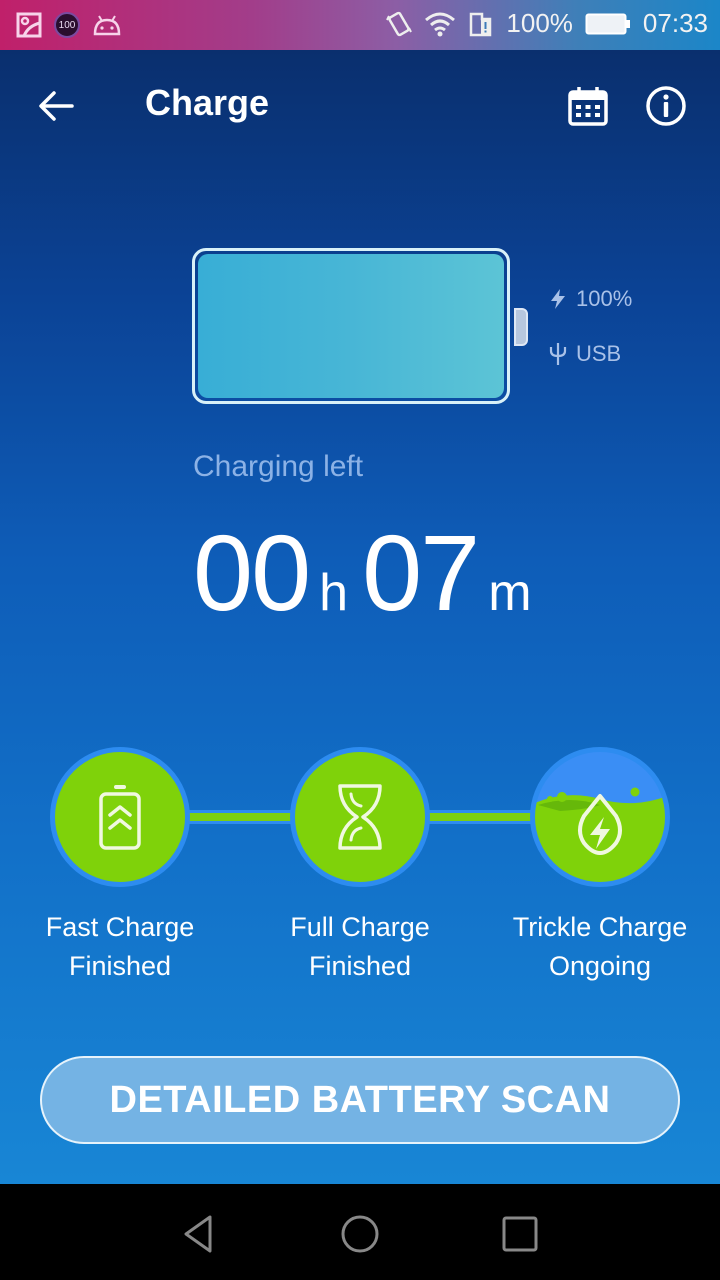 This screenshot has width=720, height=1280. I want to click on nav-home-icon, so click(360, 1234).